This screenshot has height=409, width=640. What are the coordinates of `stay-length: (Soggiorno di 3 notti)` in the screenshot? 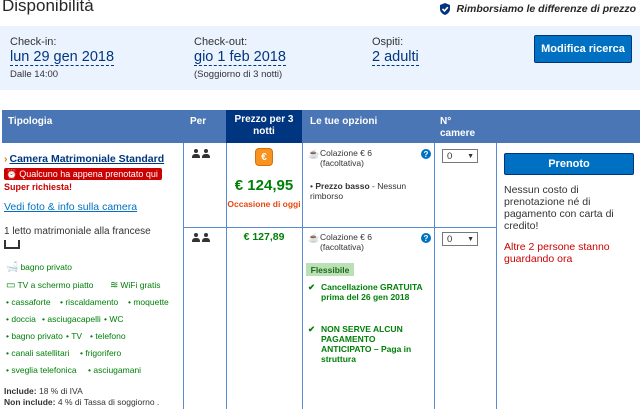 It's located at (238, 74).